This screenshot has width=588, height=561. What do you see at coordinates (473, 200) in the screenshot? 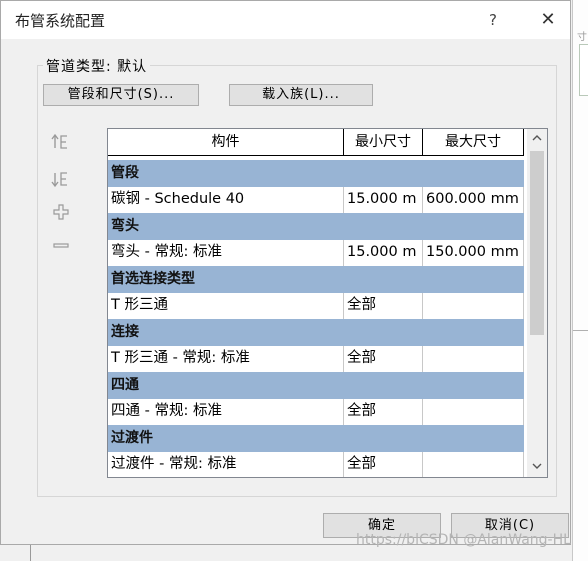
I see `max-size-cell: 600.000 mm` at bounding box center [473, 200].